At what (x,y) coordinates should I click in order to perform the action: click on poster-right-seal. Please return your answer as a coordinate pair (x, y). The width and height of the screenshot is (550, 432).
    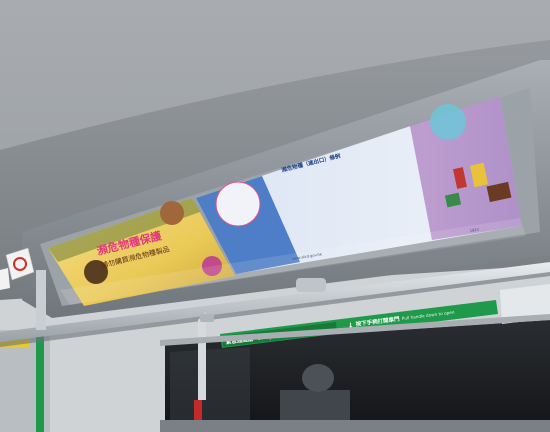
    Looking at the image, I should click on (238, 204).